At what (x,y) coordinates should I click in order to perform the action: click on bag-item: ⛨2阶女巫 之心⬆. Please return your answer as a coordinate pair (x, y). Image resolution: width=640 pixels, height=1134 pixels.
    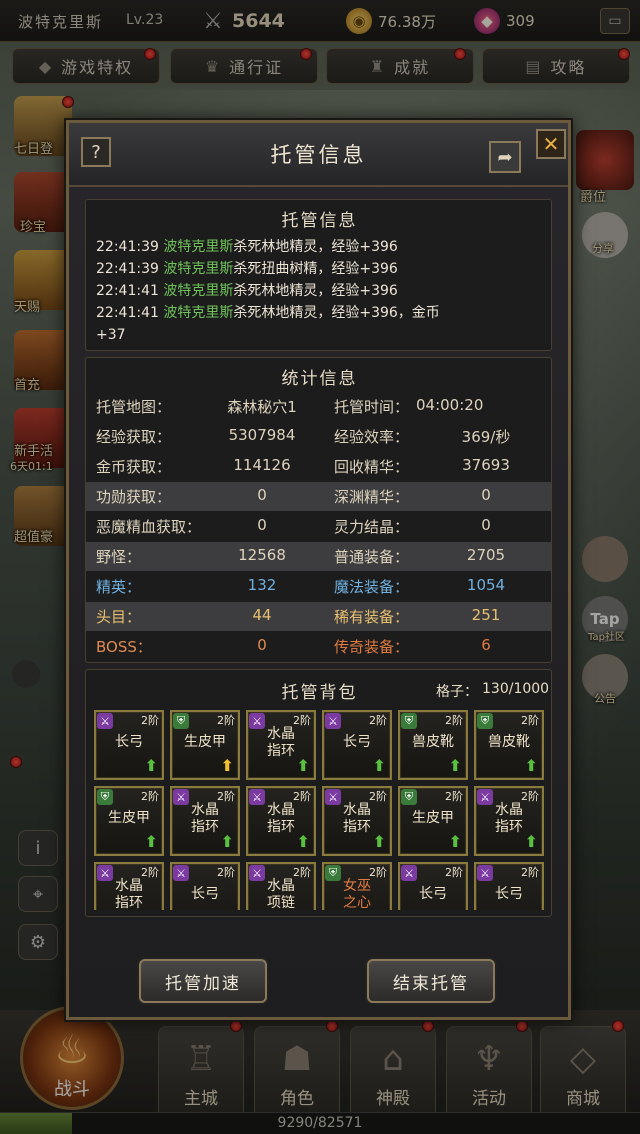
    Looking at the image, I should click on (357, 886).